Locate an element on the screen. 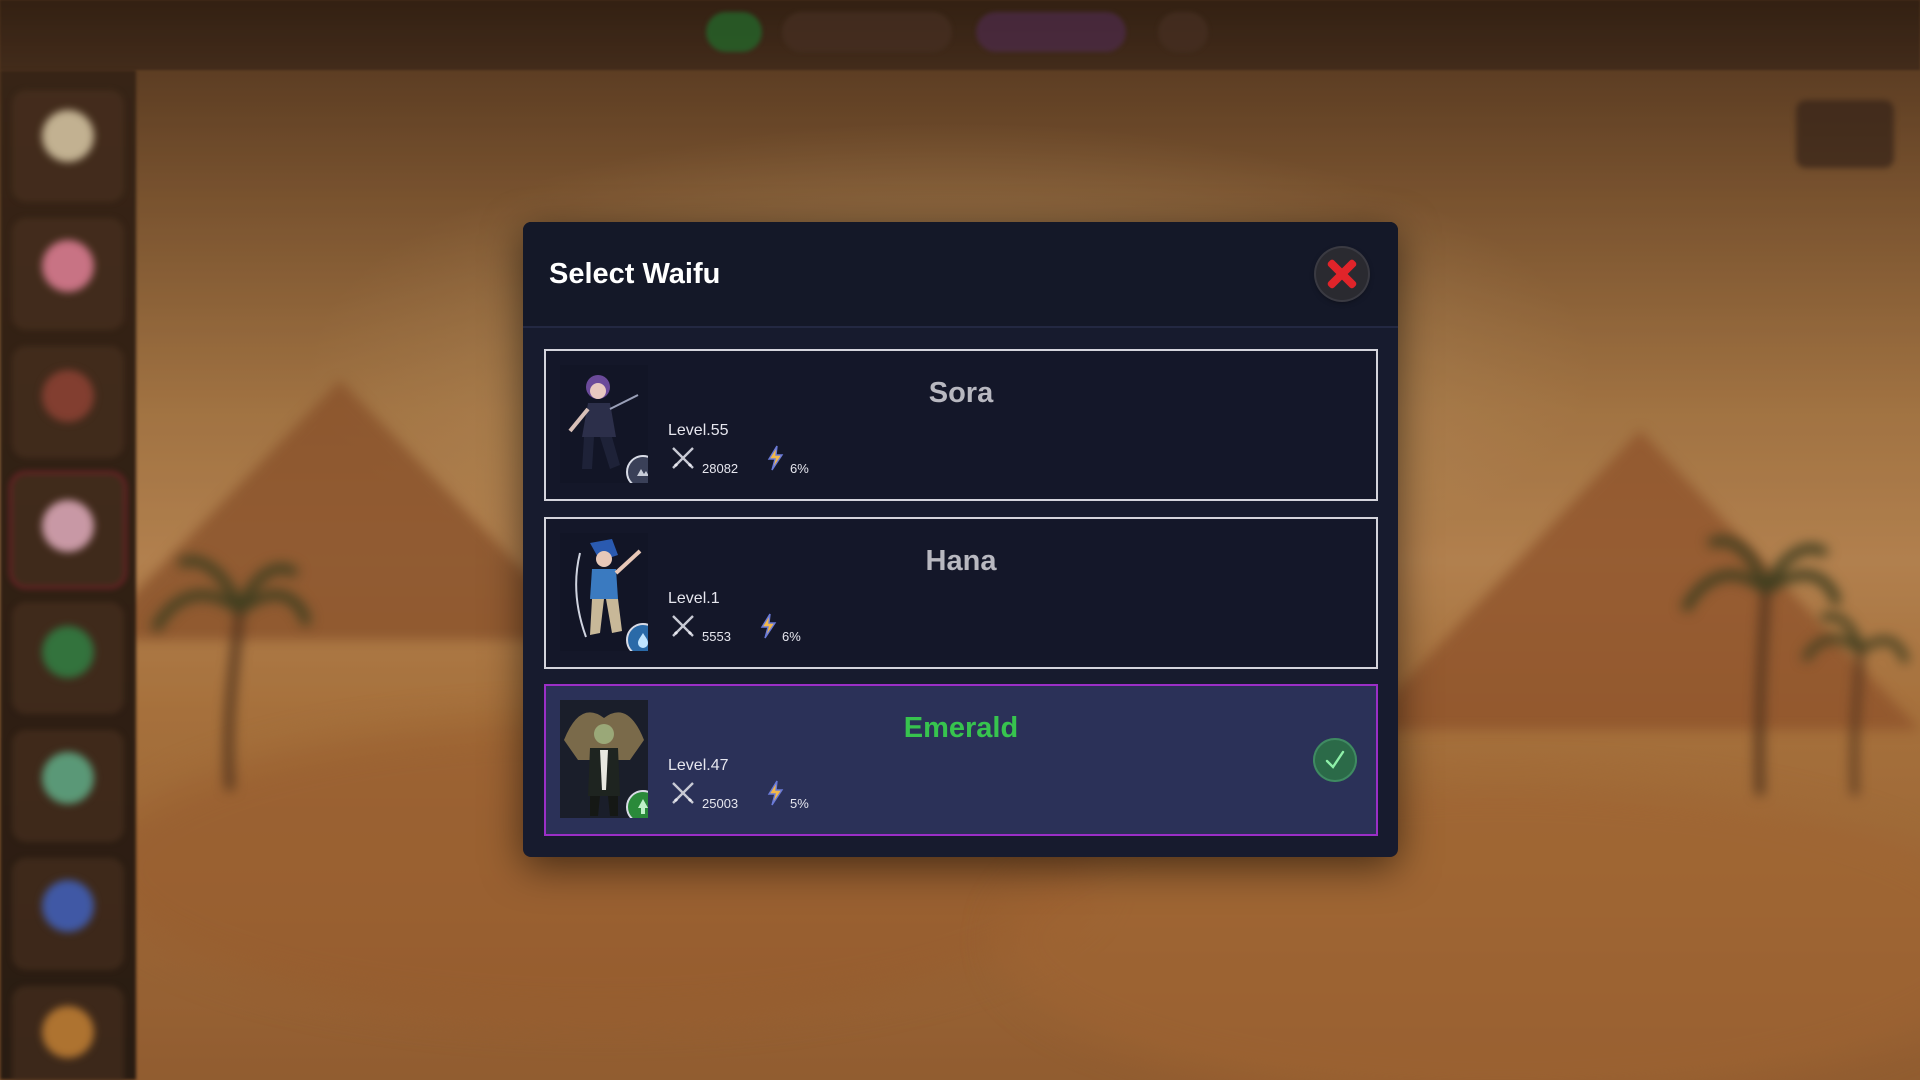 The image size is (1920, 1080). waifu-level: Level.47 is located at coordinates (698, 765).